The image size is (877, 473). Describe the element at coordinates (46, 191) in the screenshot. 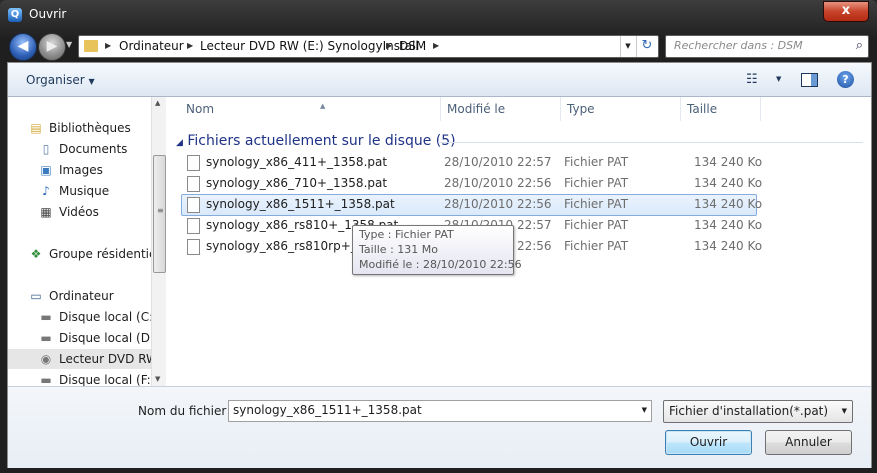

I see `music-icon: ♪` at that location.